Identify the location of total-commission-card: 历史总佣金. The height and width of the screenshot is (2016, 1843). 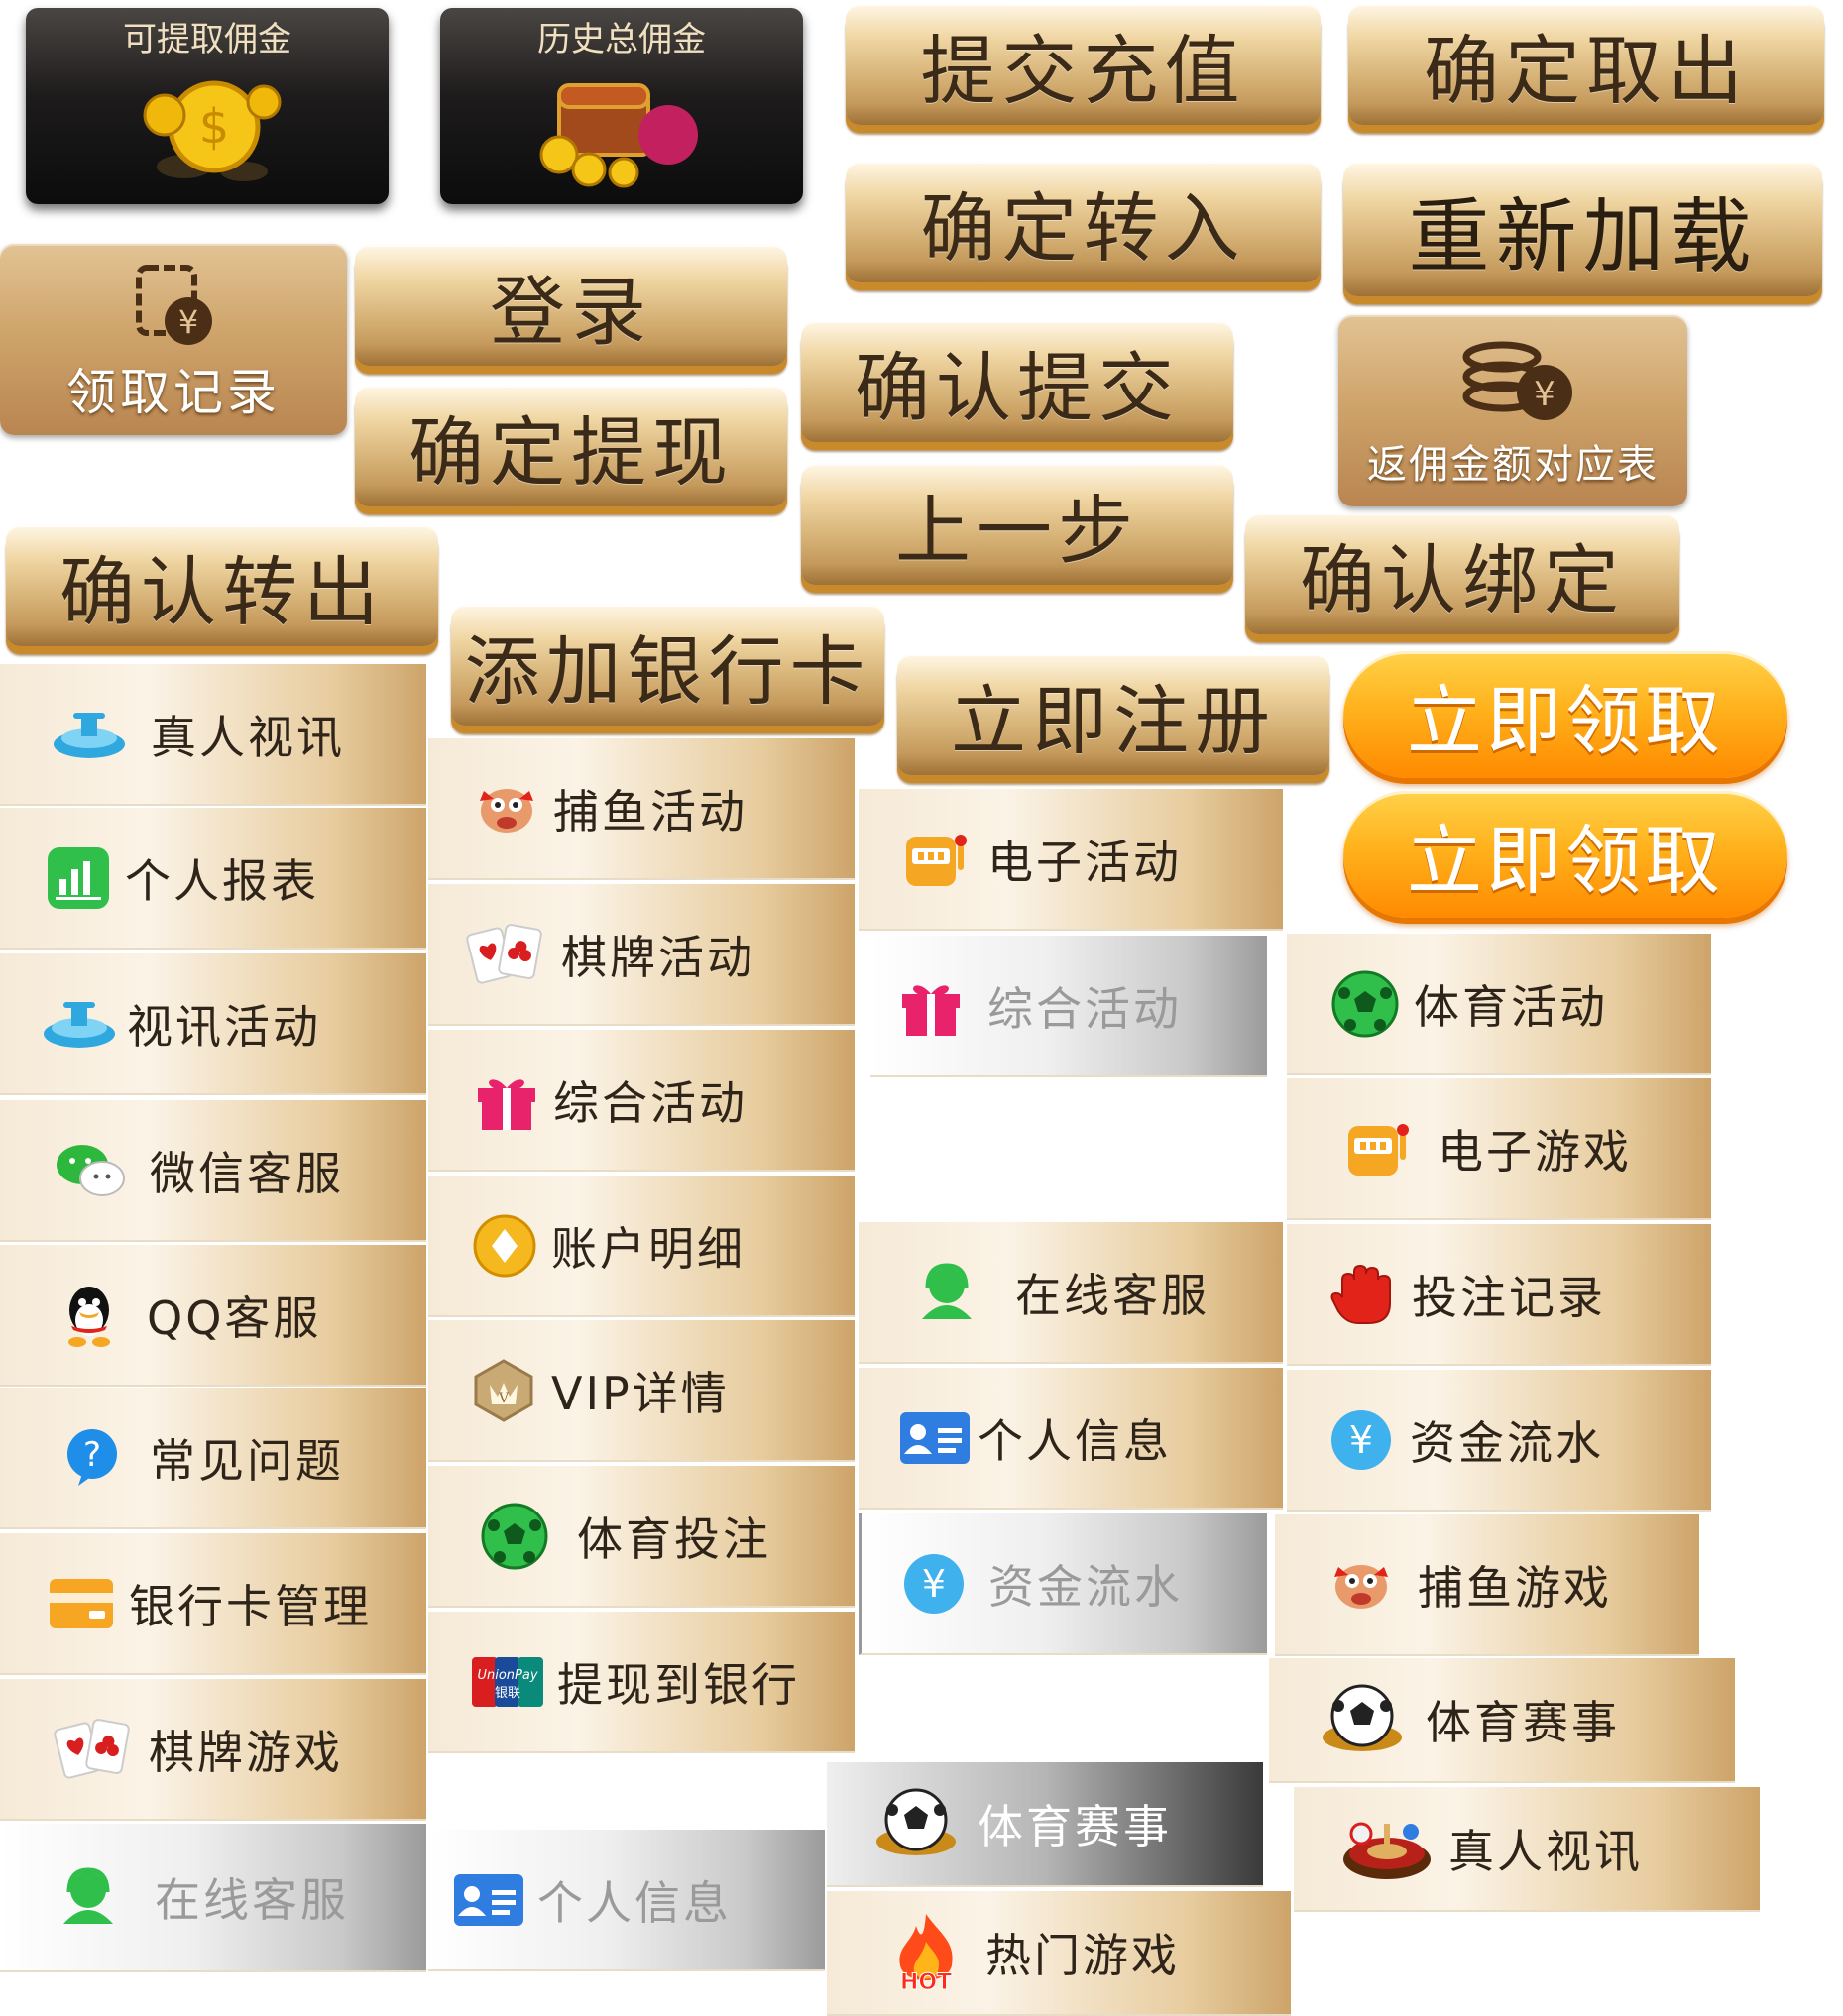
(622, 106).